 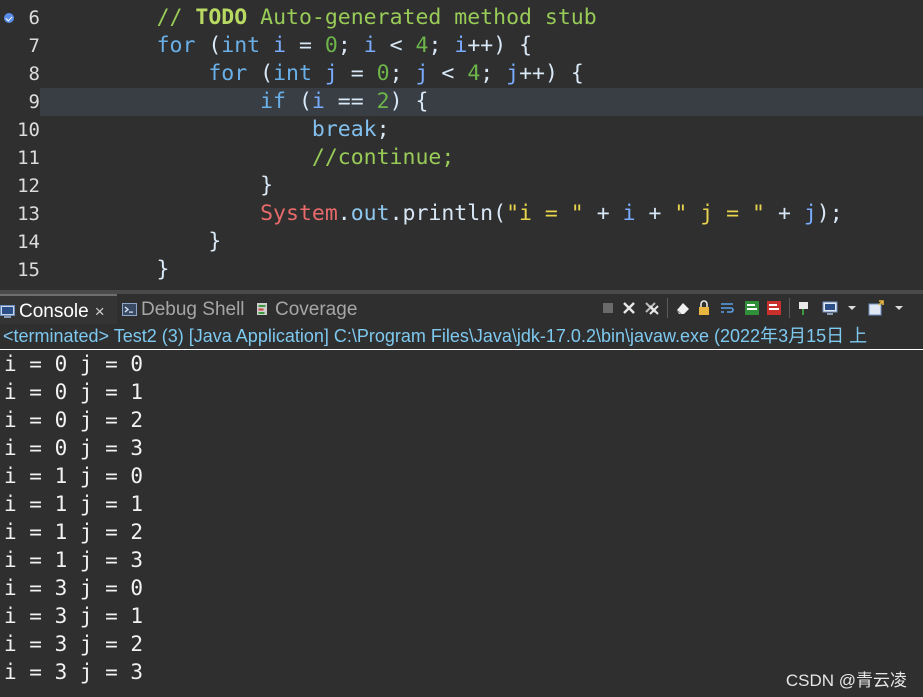 What do you see at coordinates (705, 308) in the screenshot?
I see `scroll-lock-icon` at bounding box center [705, 308].